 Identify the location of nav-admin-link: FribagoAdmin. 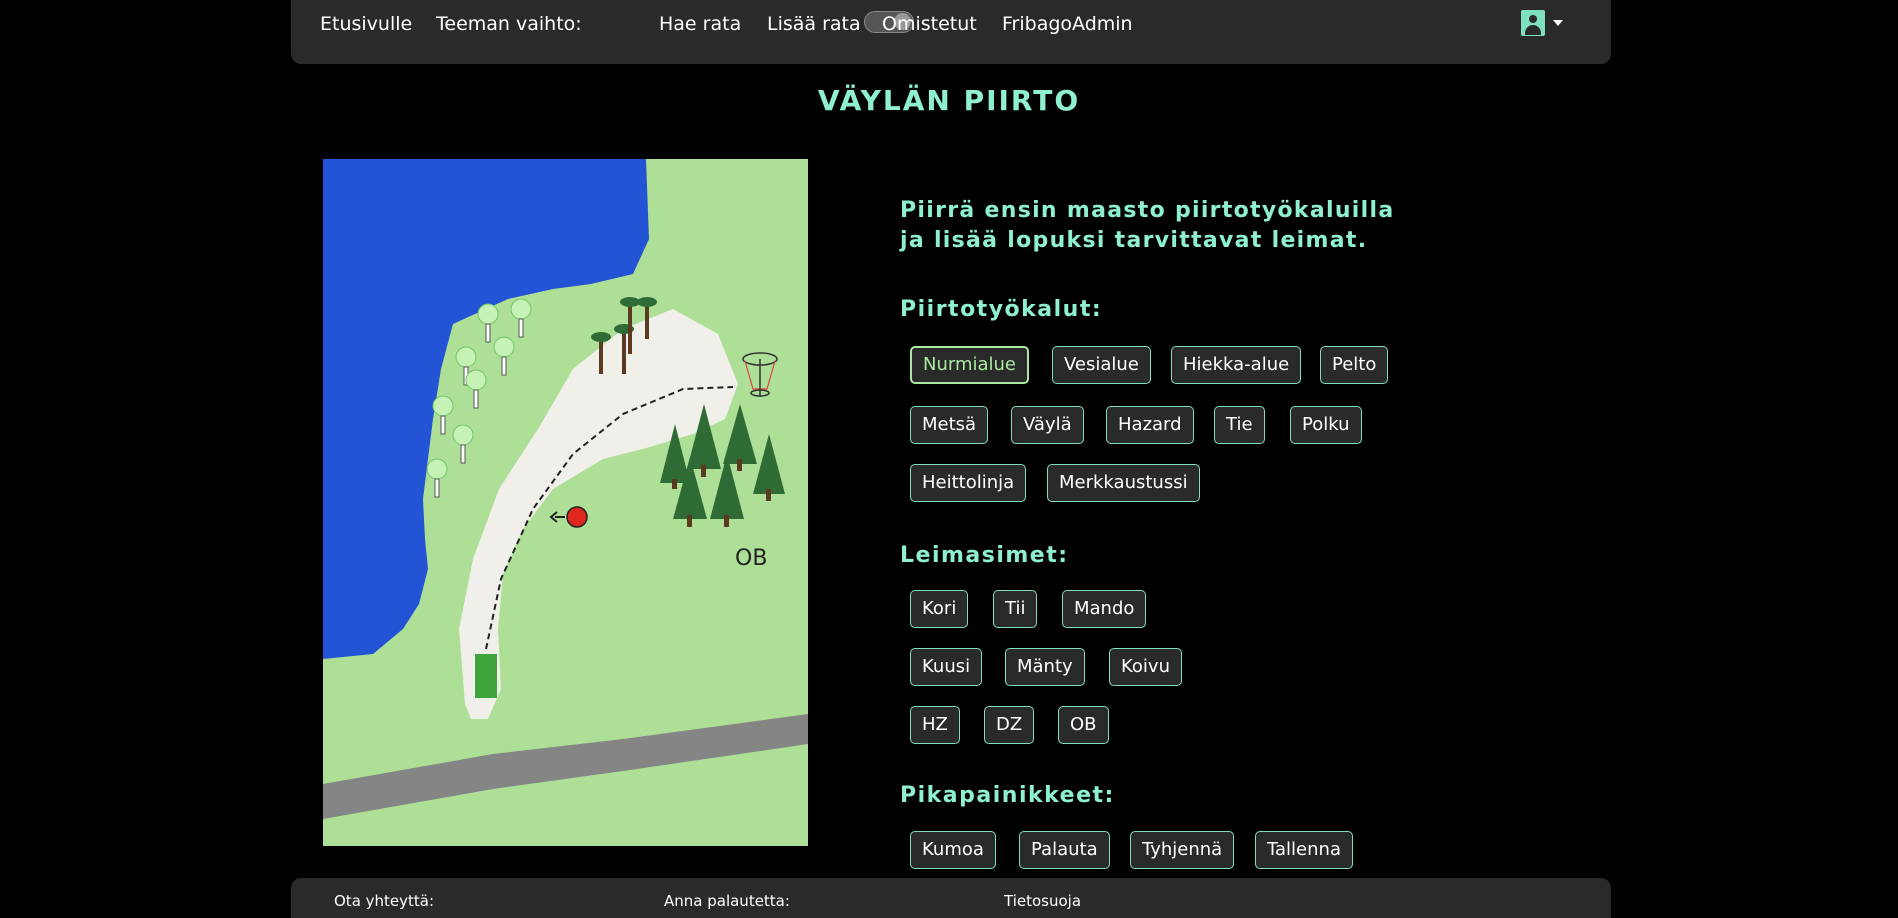
(1067, 24).